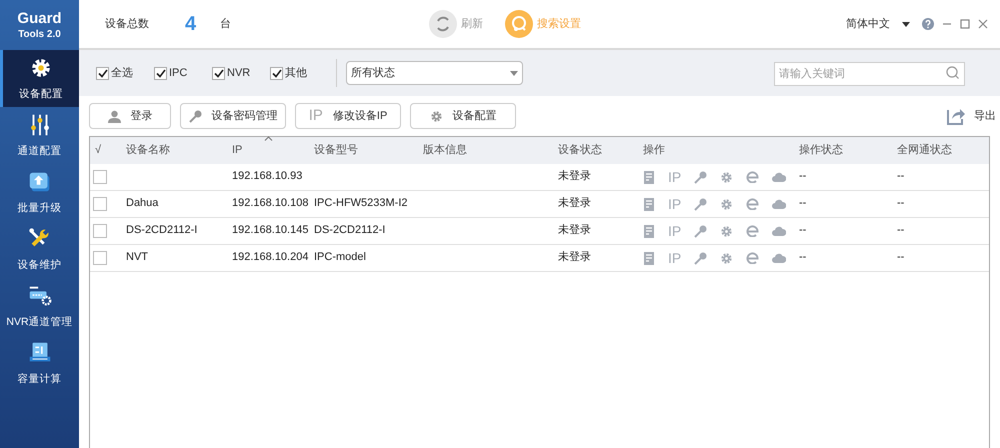 This screenshot has height=448, width=1000. I want to click on table-cell: IPC-model, so click(340, 257).